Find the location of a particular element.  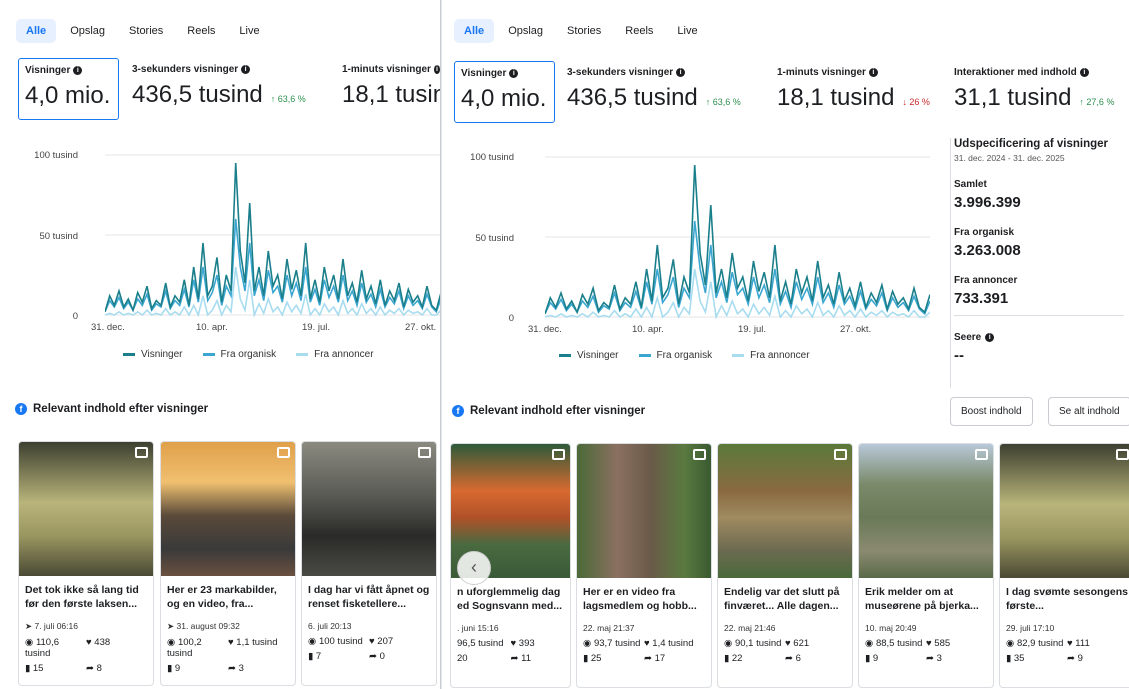

metric-1min-visninger: 1-minuts visninger i 18,1 tusind ↓ 26 % is located at coordinates (858, 92).